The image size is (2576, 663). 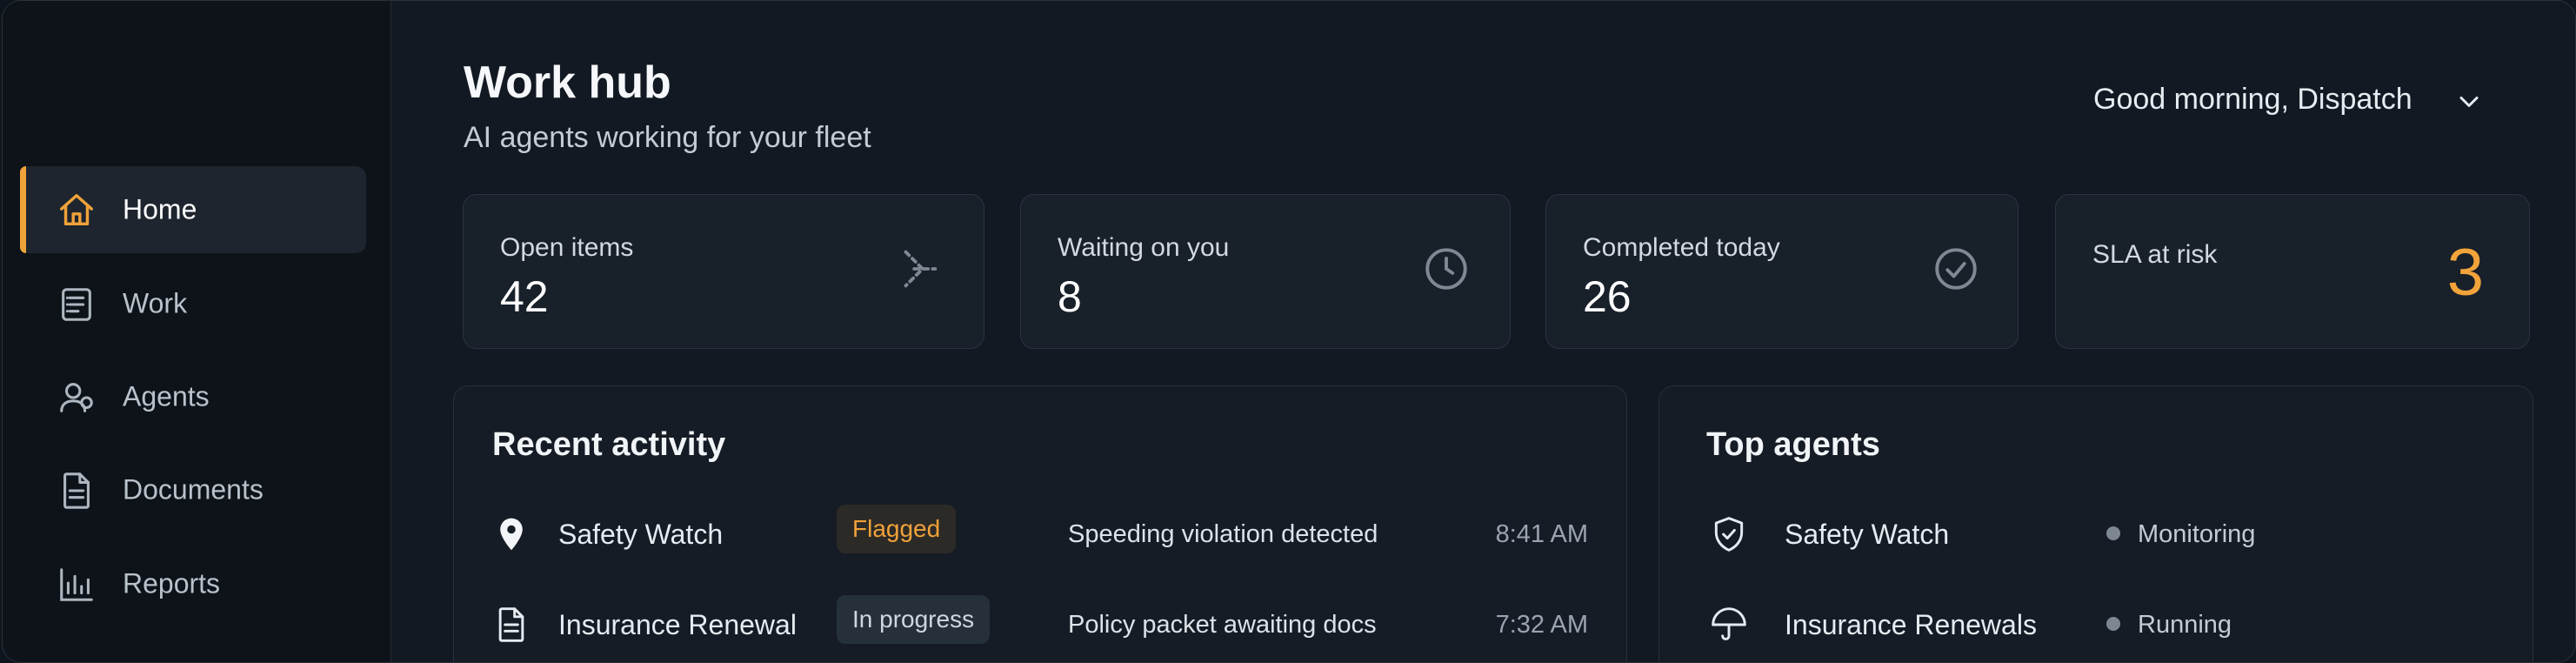 What do you see at coordinates (667, 137) in the screenshot?
I see `page-subtitle: AI agents working for your fleet` at bounding box center [667, 137].